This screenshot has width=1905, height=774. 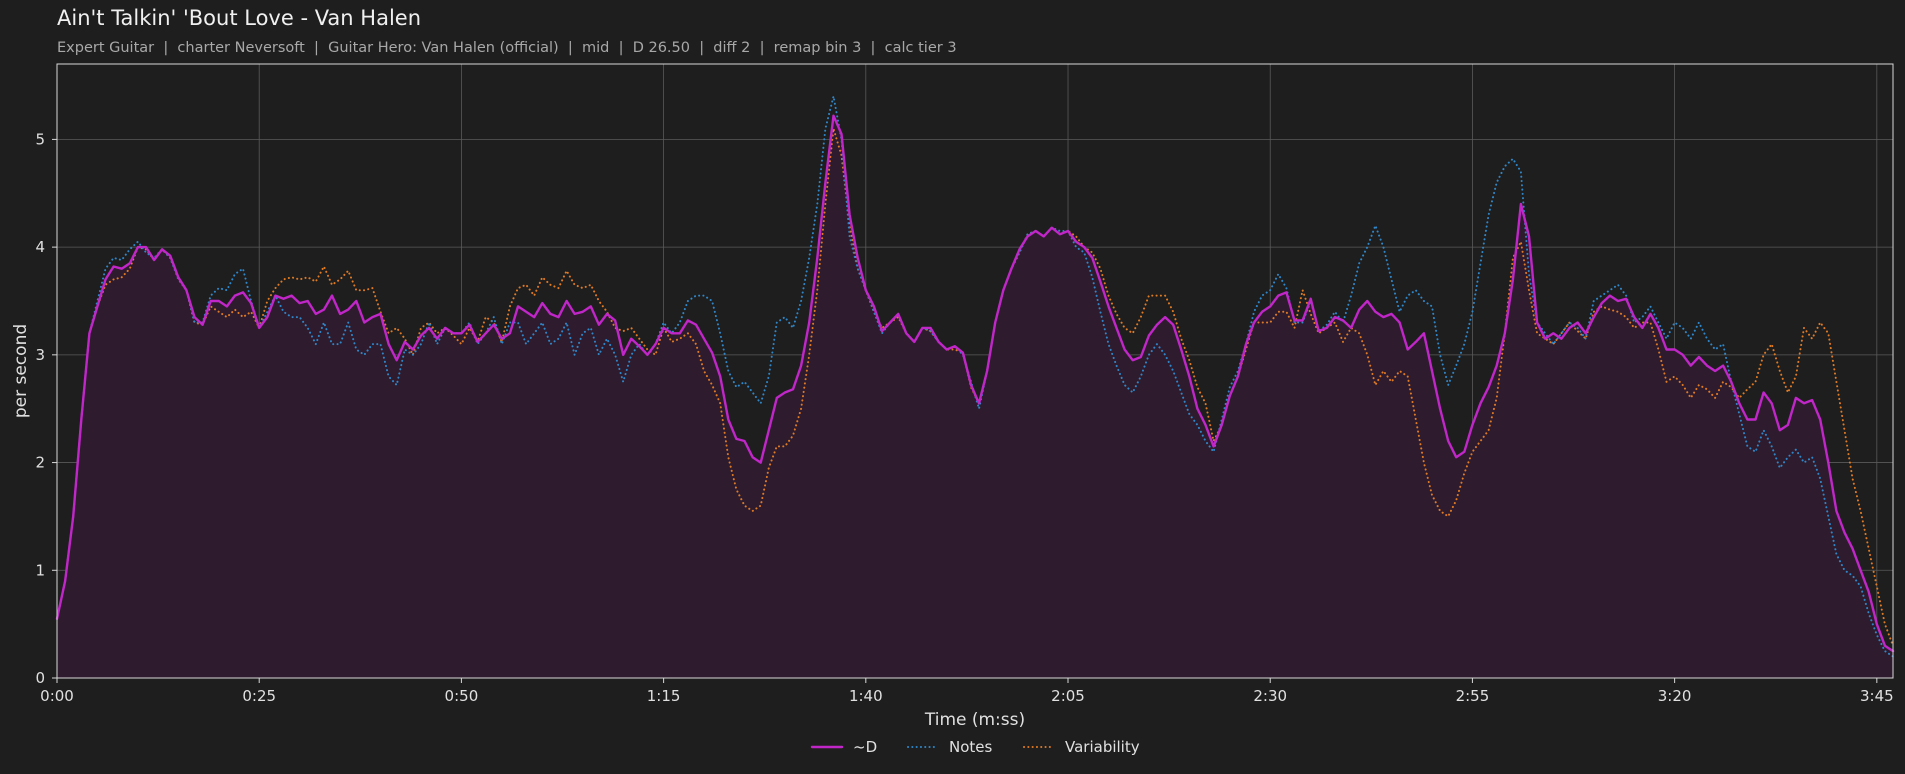 I want to click on x-tick-label: 3:45, so click(x=1877, y=696).